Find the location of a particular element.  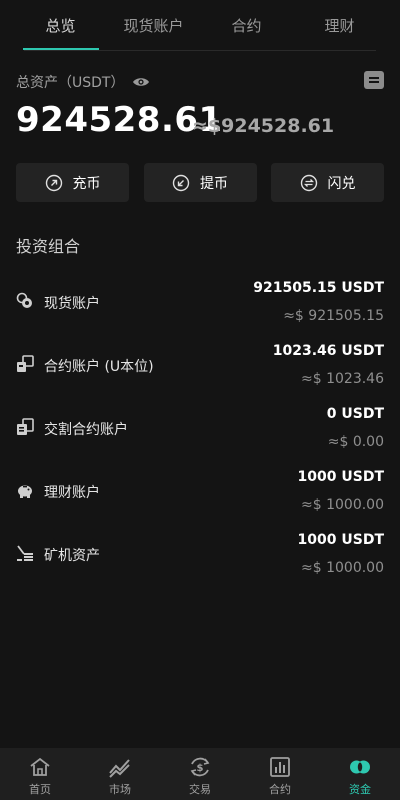

tabs-divider is located at coordinates (200, 50).